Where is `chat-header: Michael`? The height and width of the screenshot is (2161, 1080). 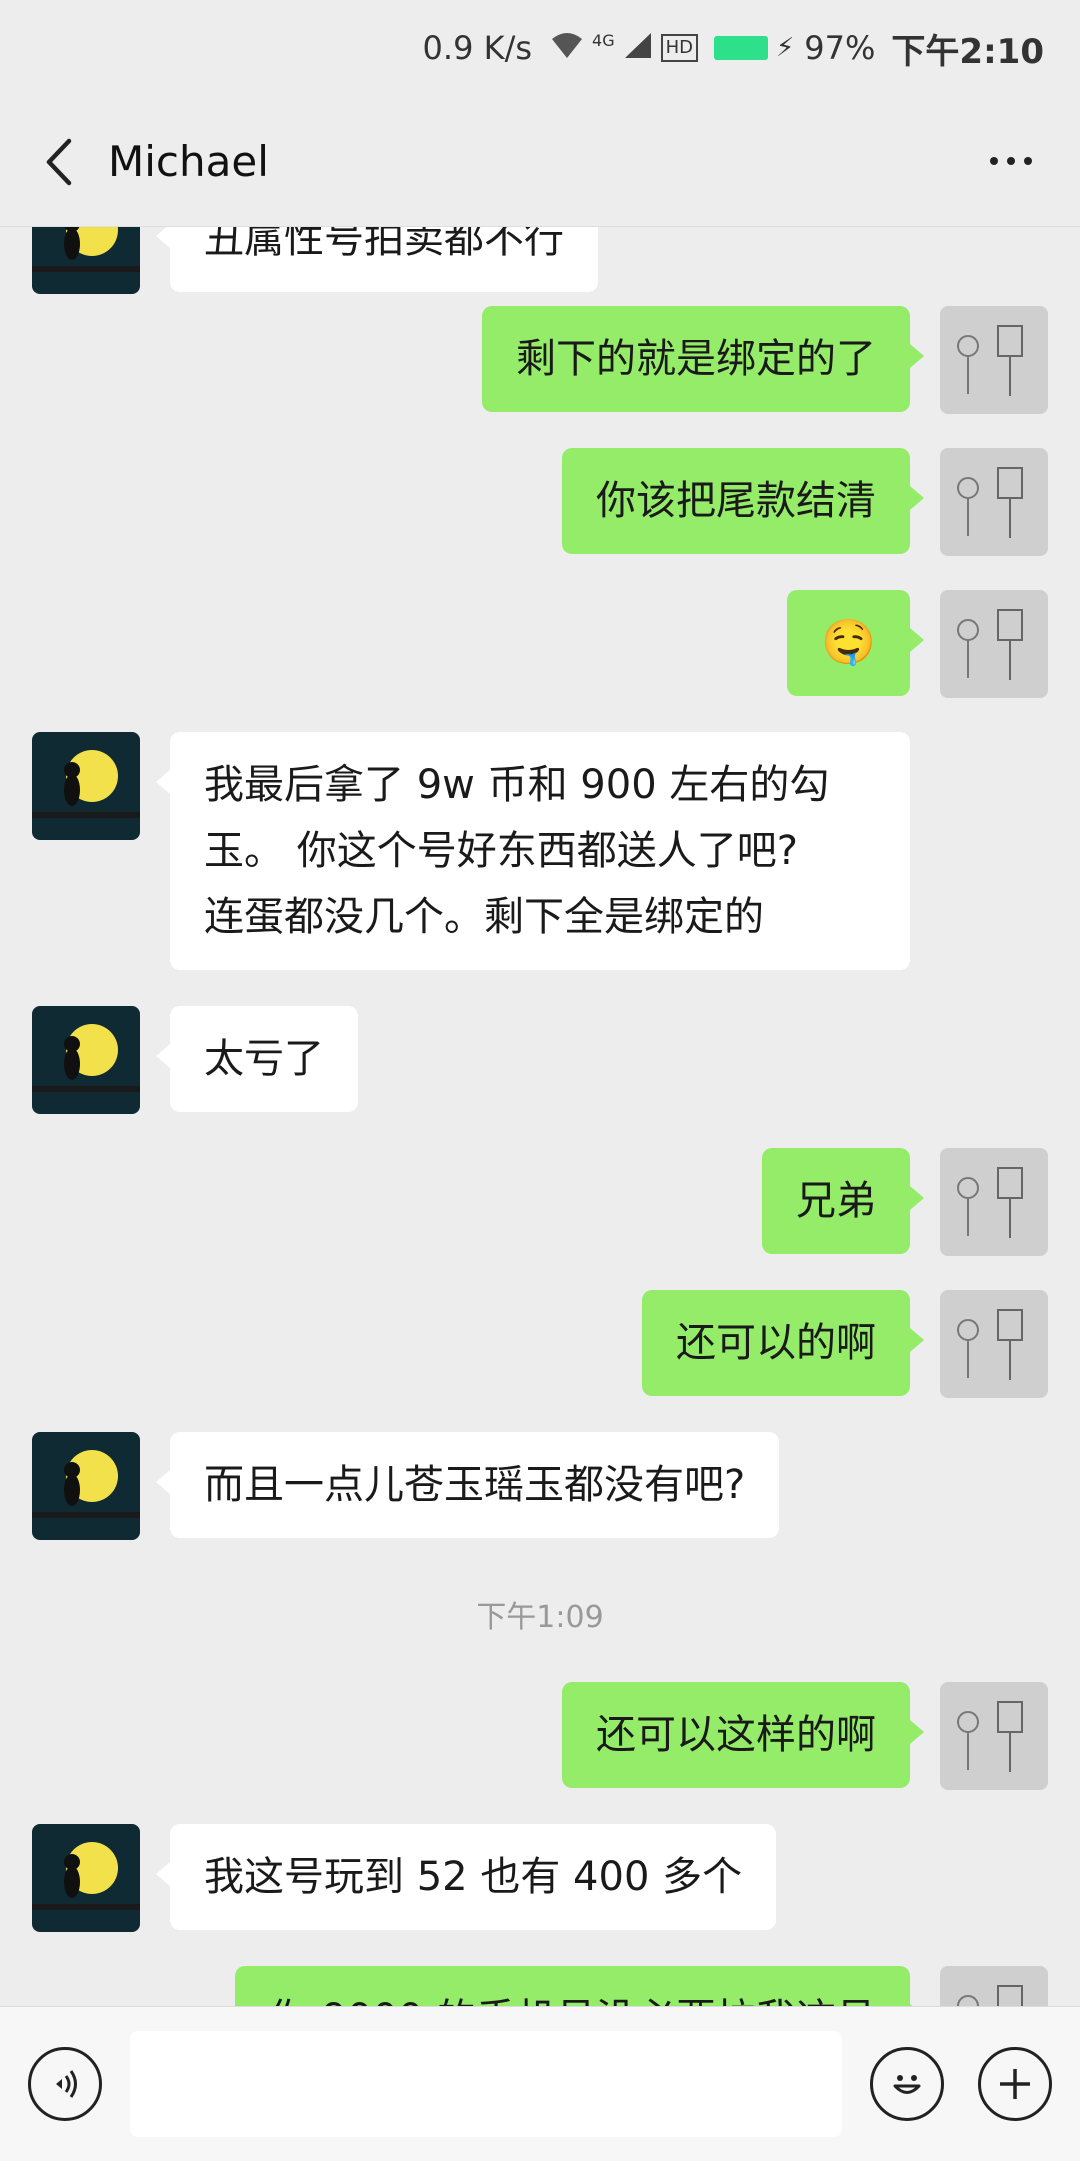
chat-header: Michael is located at coordinates (540, 161).